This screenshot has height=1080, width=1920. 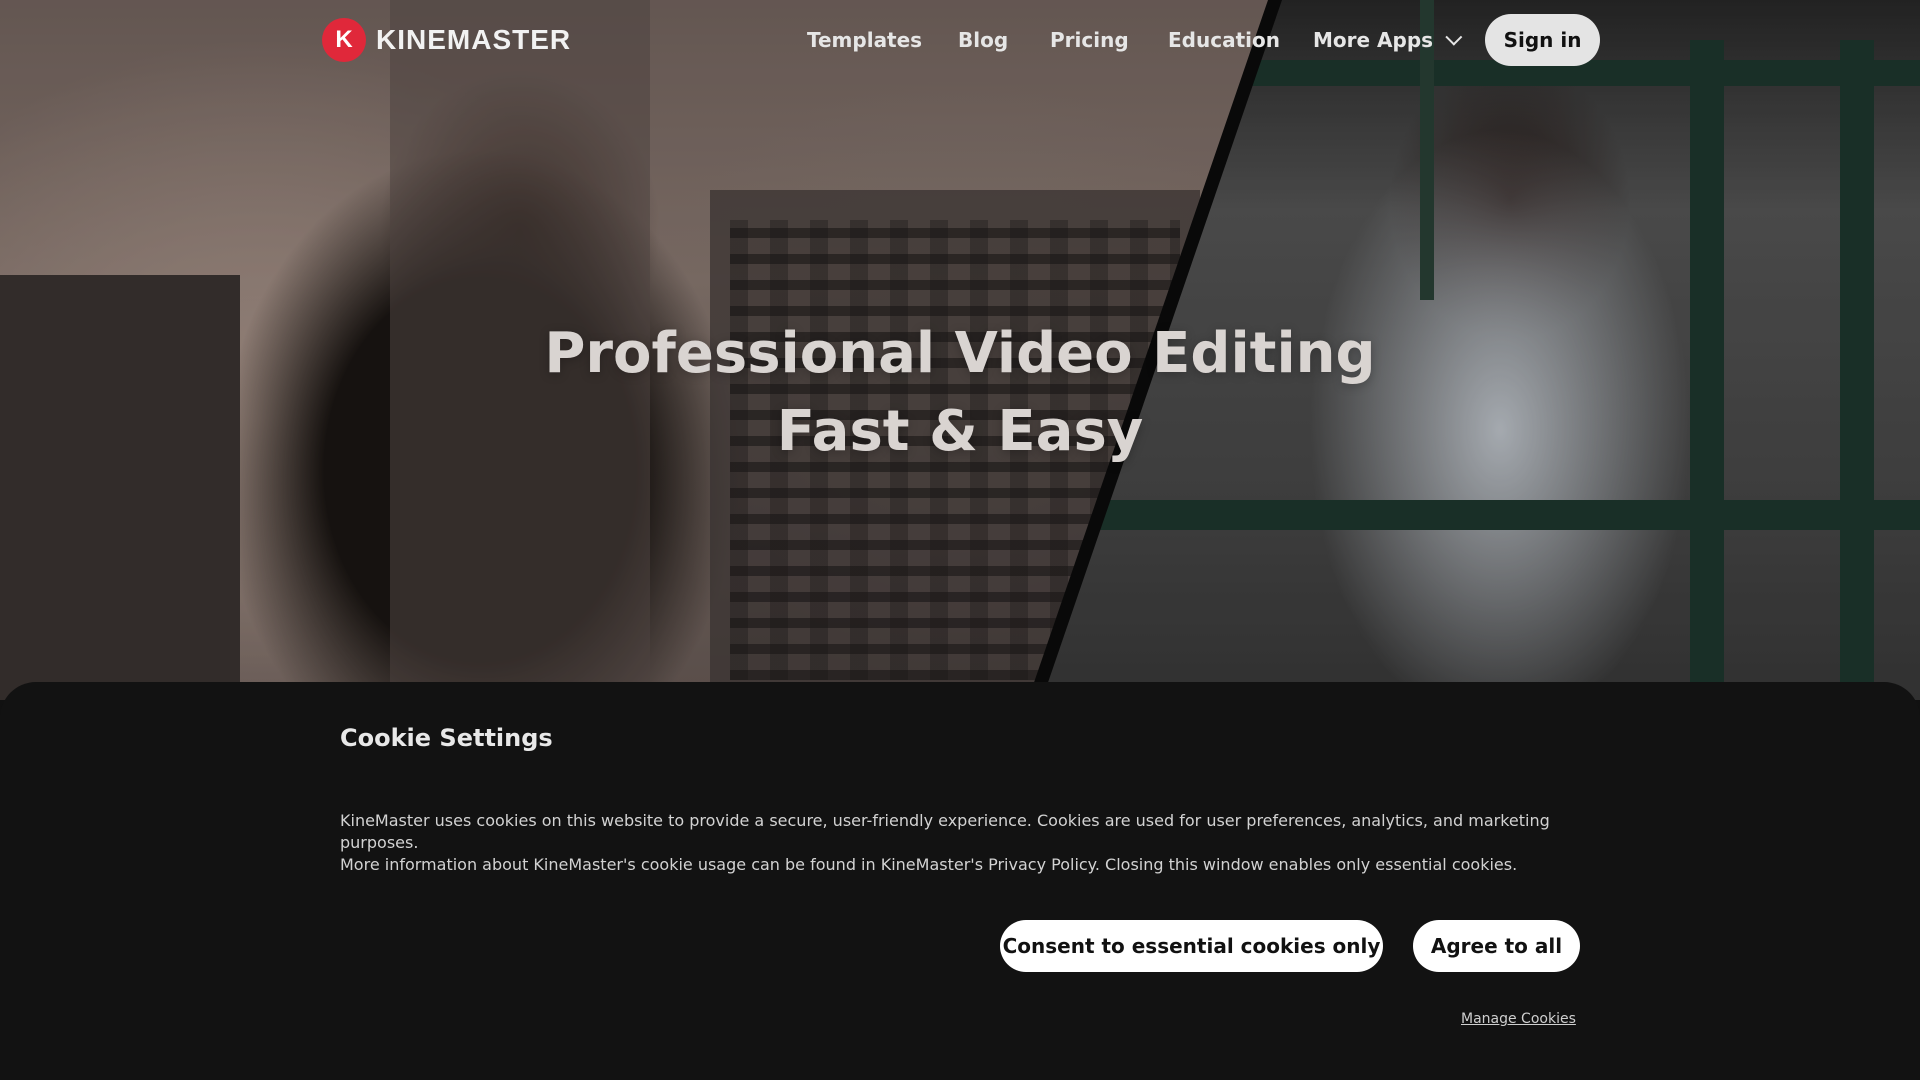 I want to click on nav-link-more-apps-label: More Apps, so click(x=1373, y=40).